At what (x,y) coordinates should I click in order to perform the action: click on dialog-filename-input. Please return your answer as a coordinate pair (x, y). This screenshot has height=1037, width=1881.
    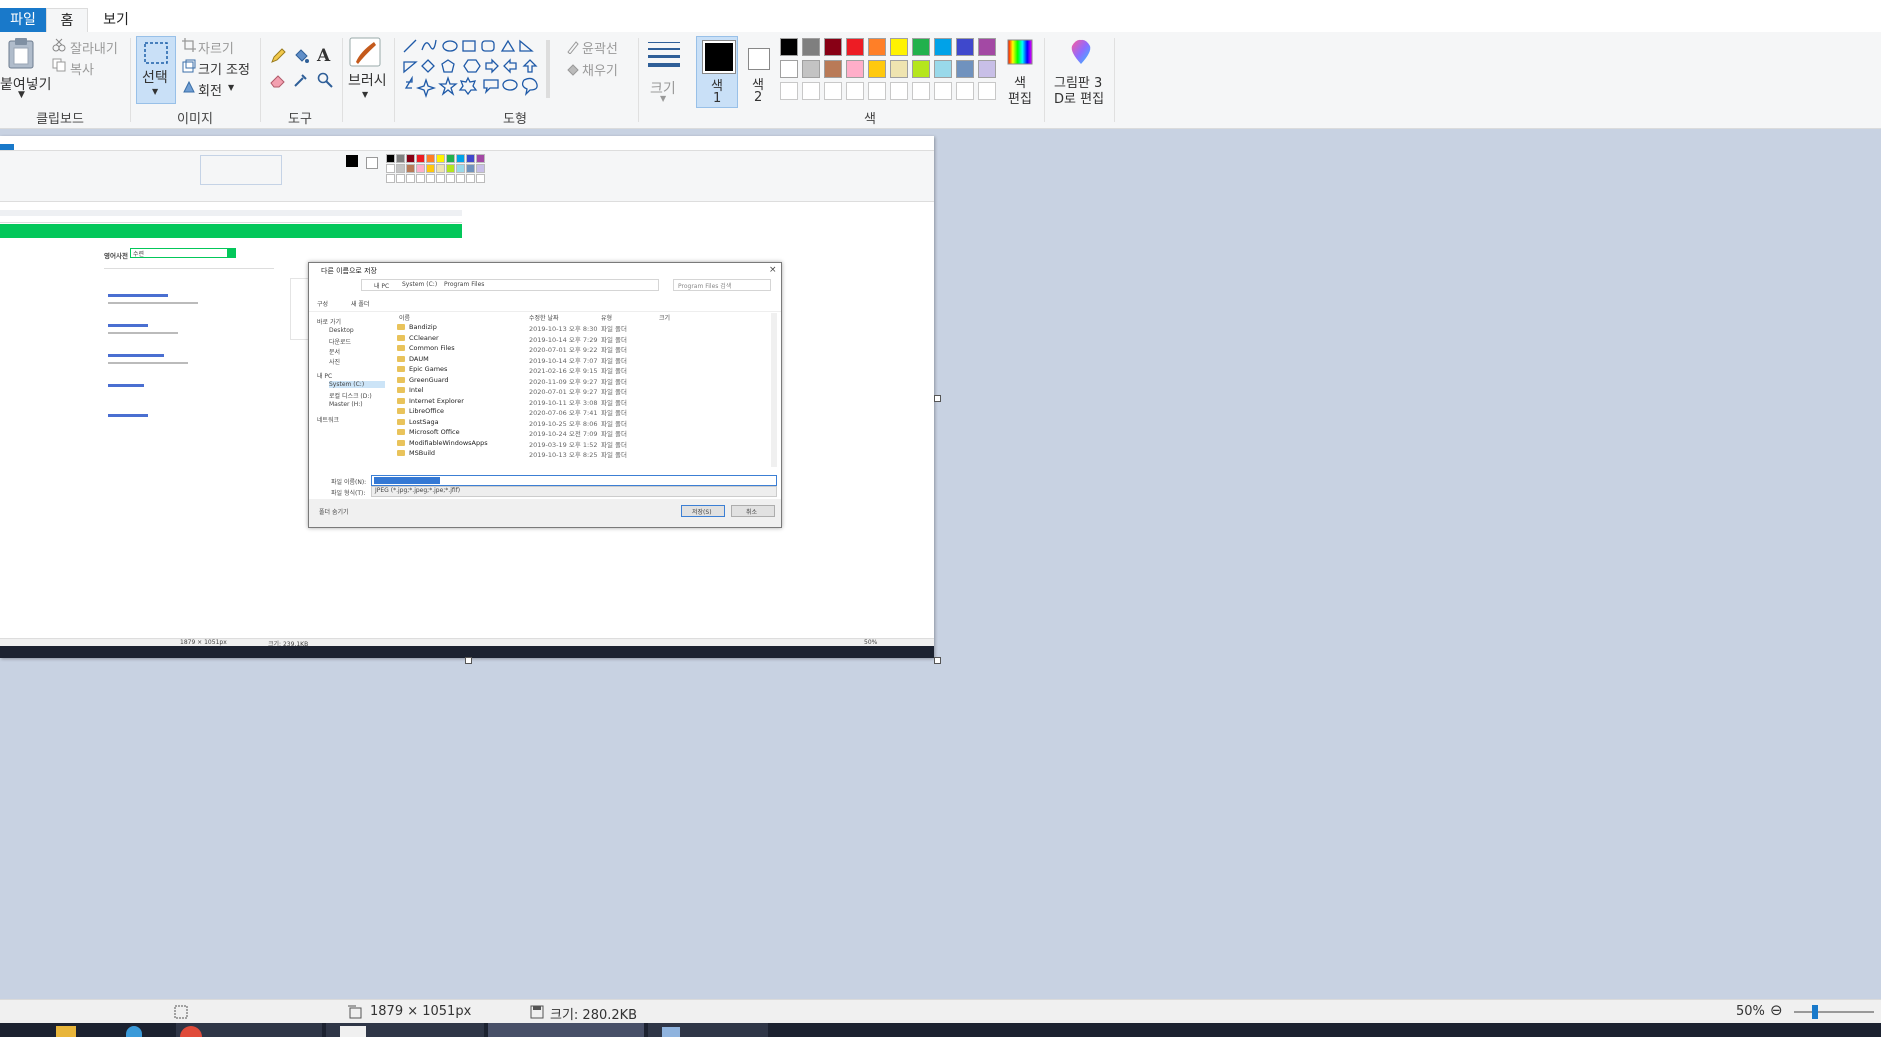
    Looking at the image, I should click on (574, 480).